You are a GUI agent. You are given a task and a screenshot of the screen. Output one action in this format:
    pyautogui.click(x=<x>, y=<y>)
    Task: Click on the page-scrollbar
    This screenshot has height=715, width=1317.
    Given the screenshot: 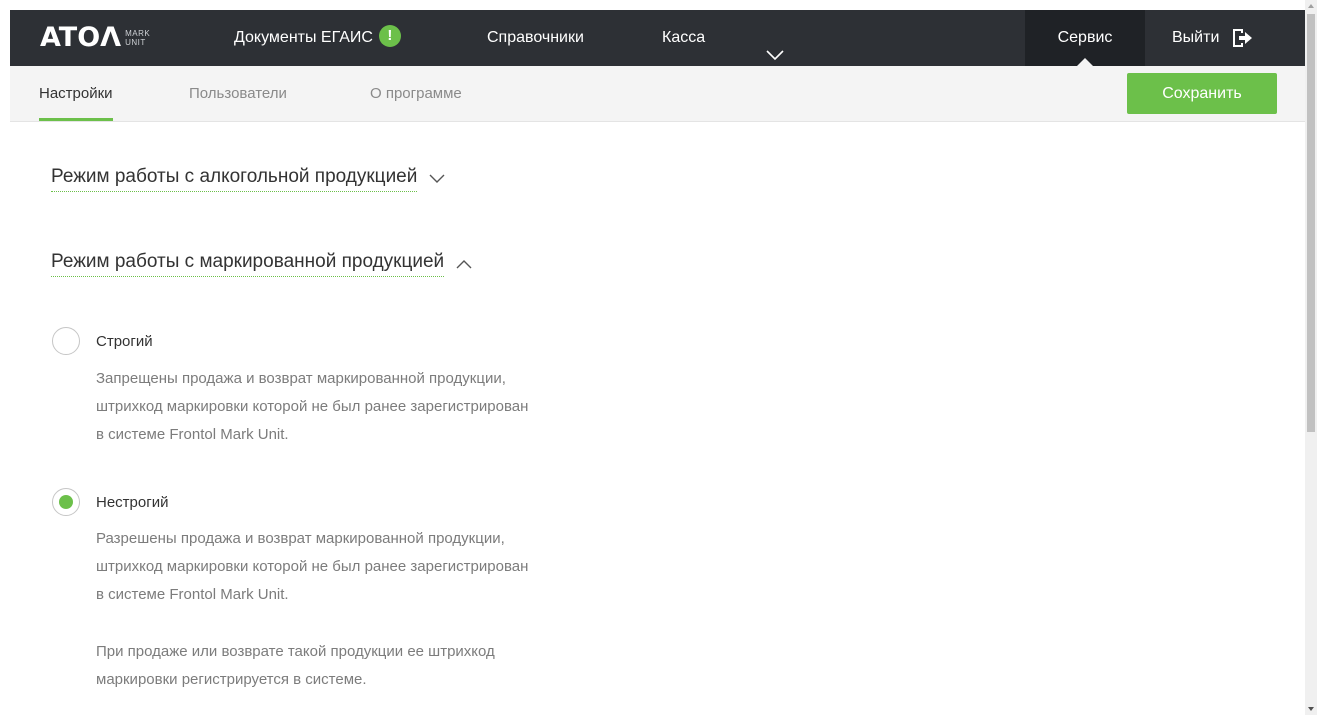 What is the action you would take?
    pyautogui.click(x=1311, y=357)
    